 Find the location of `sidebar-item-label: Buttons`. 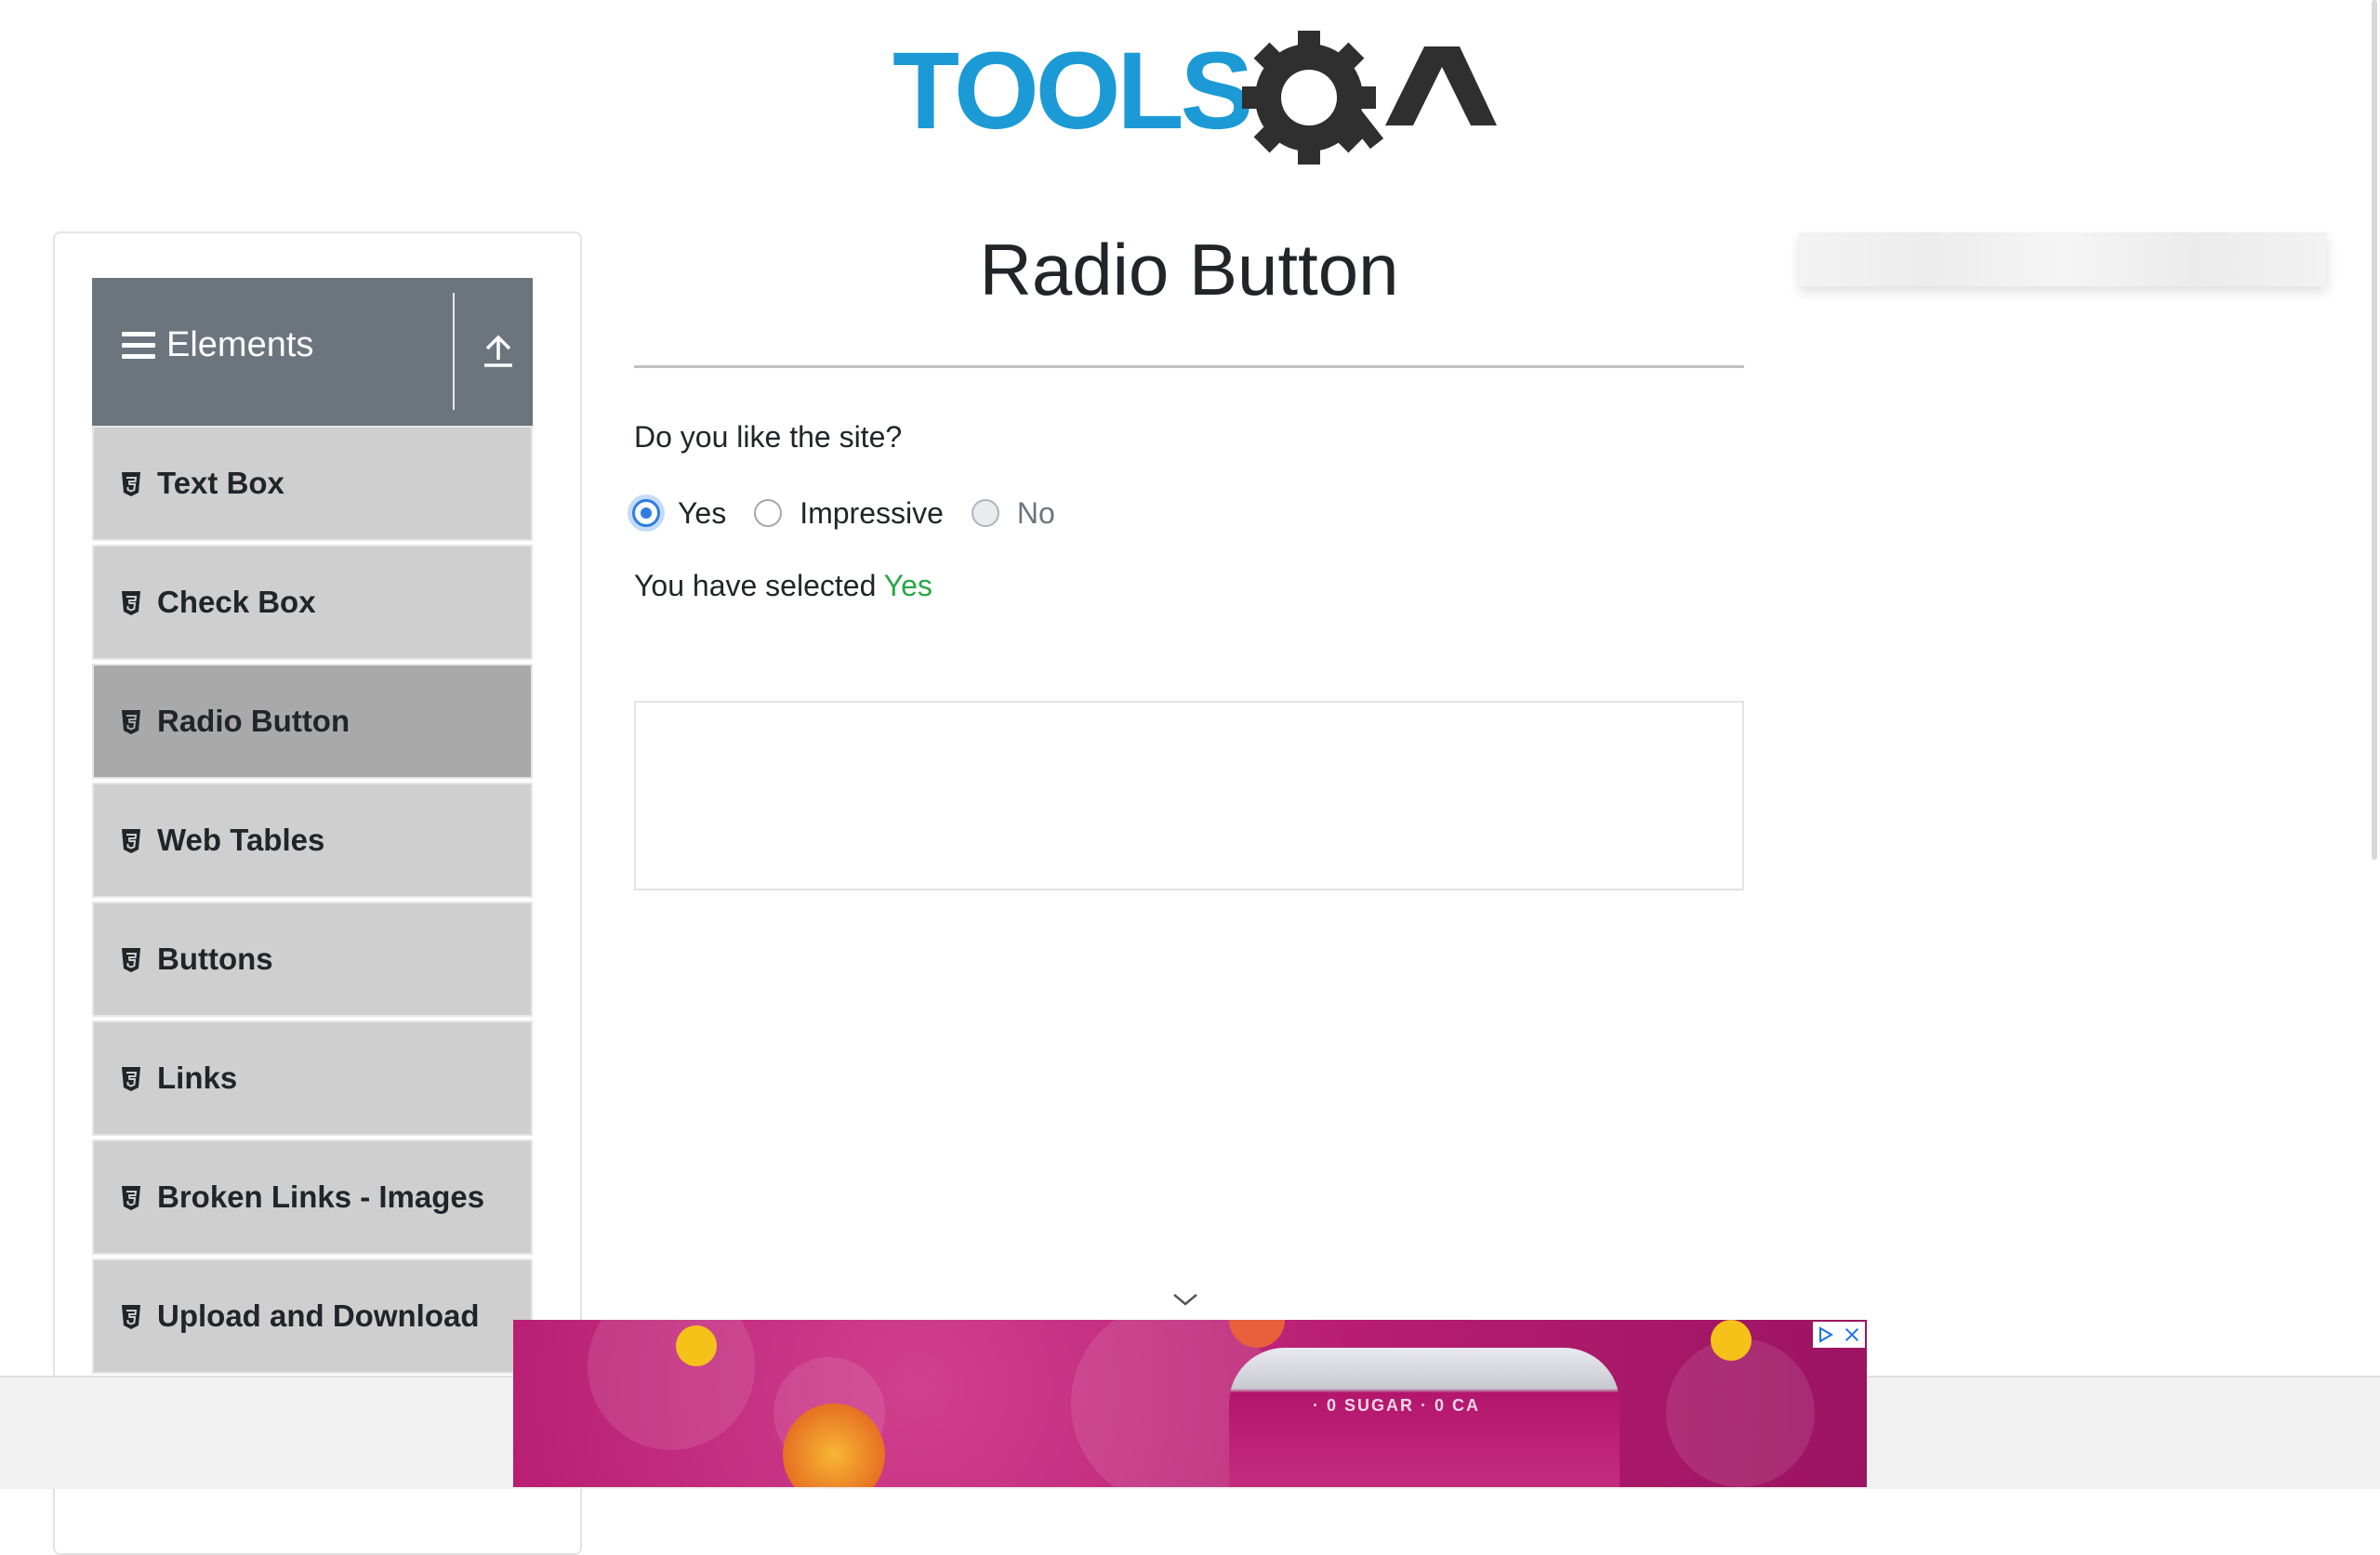

sidebar-item-label: Buttons is located at coordinates (215, 959).